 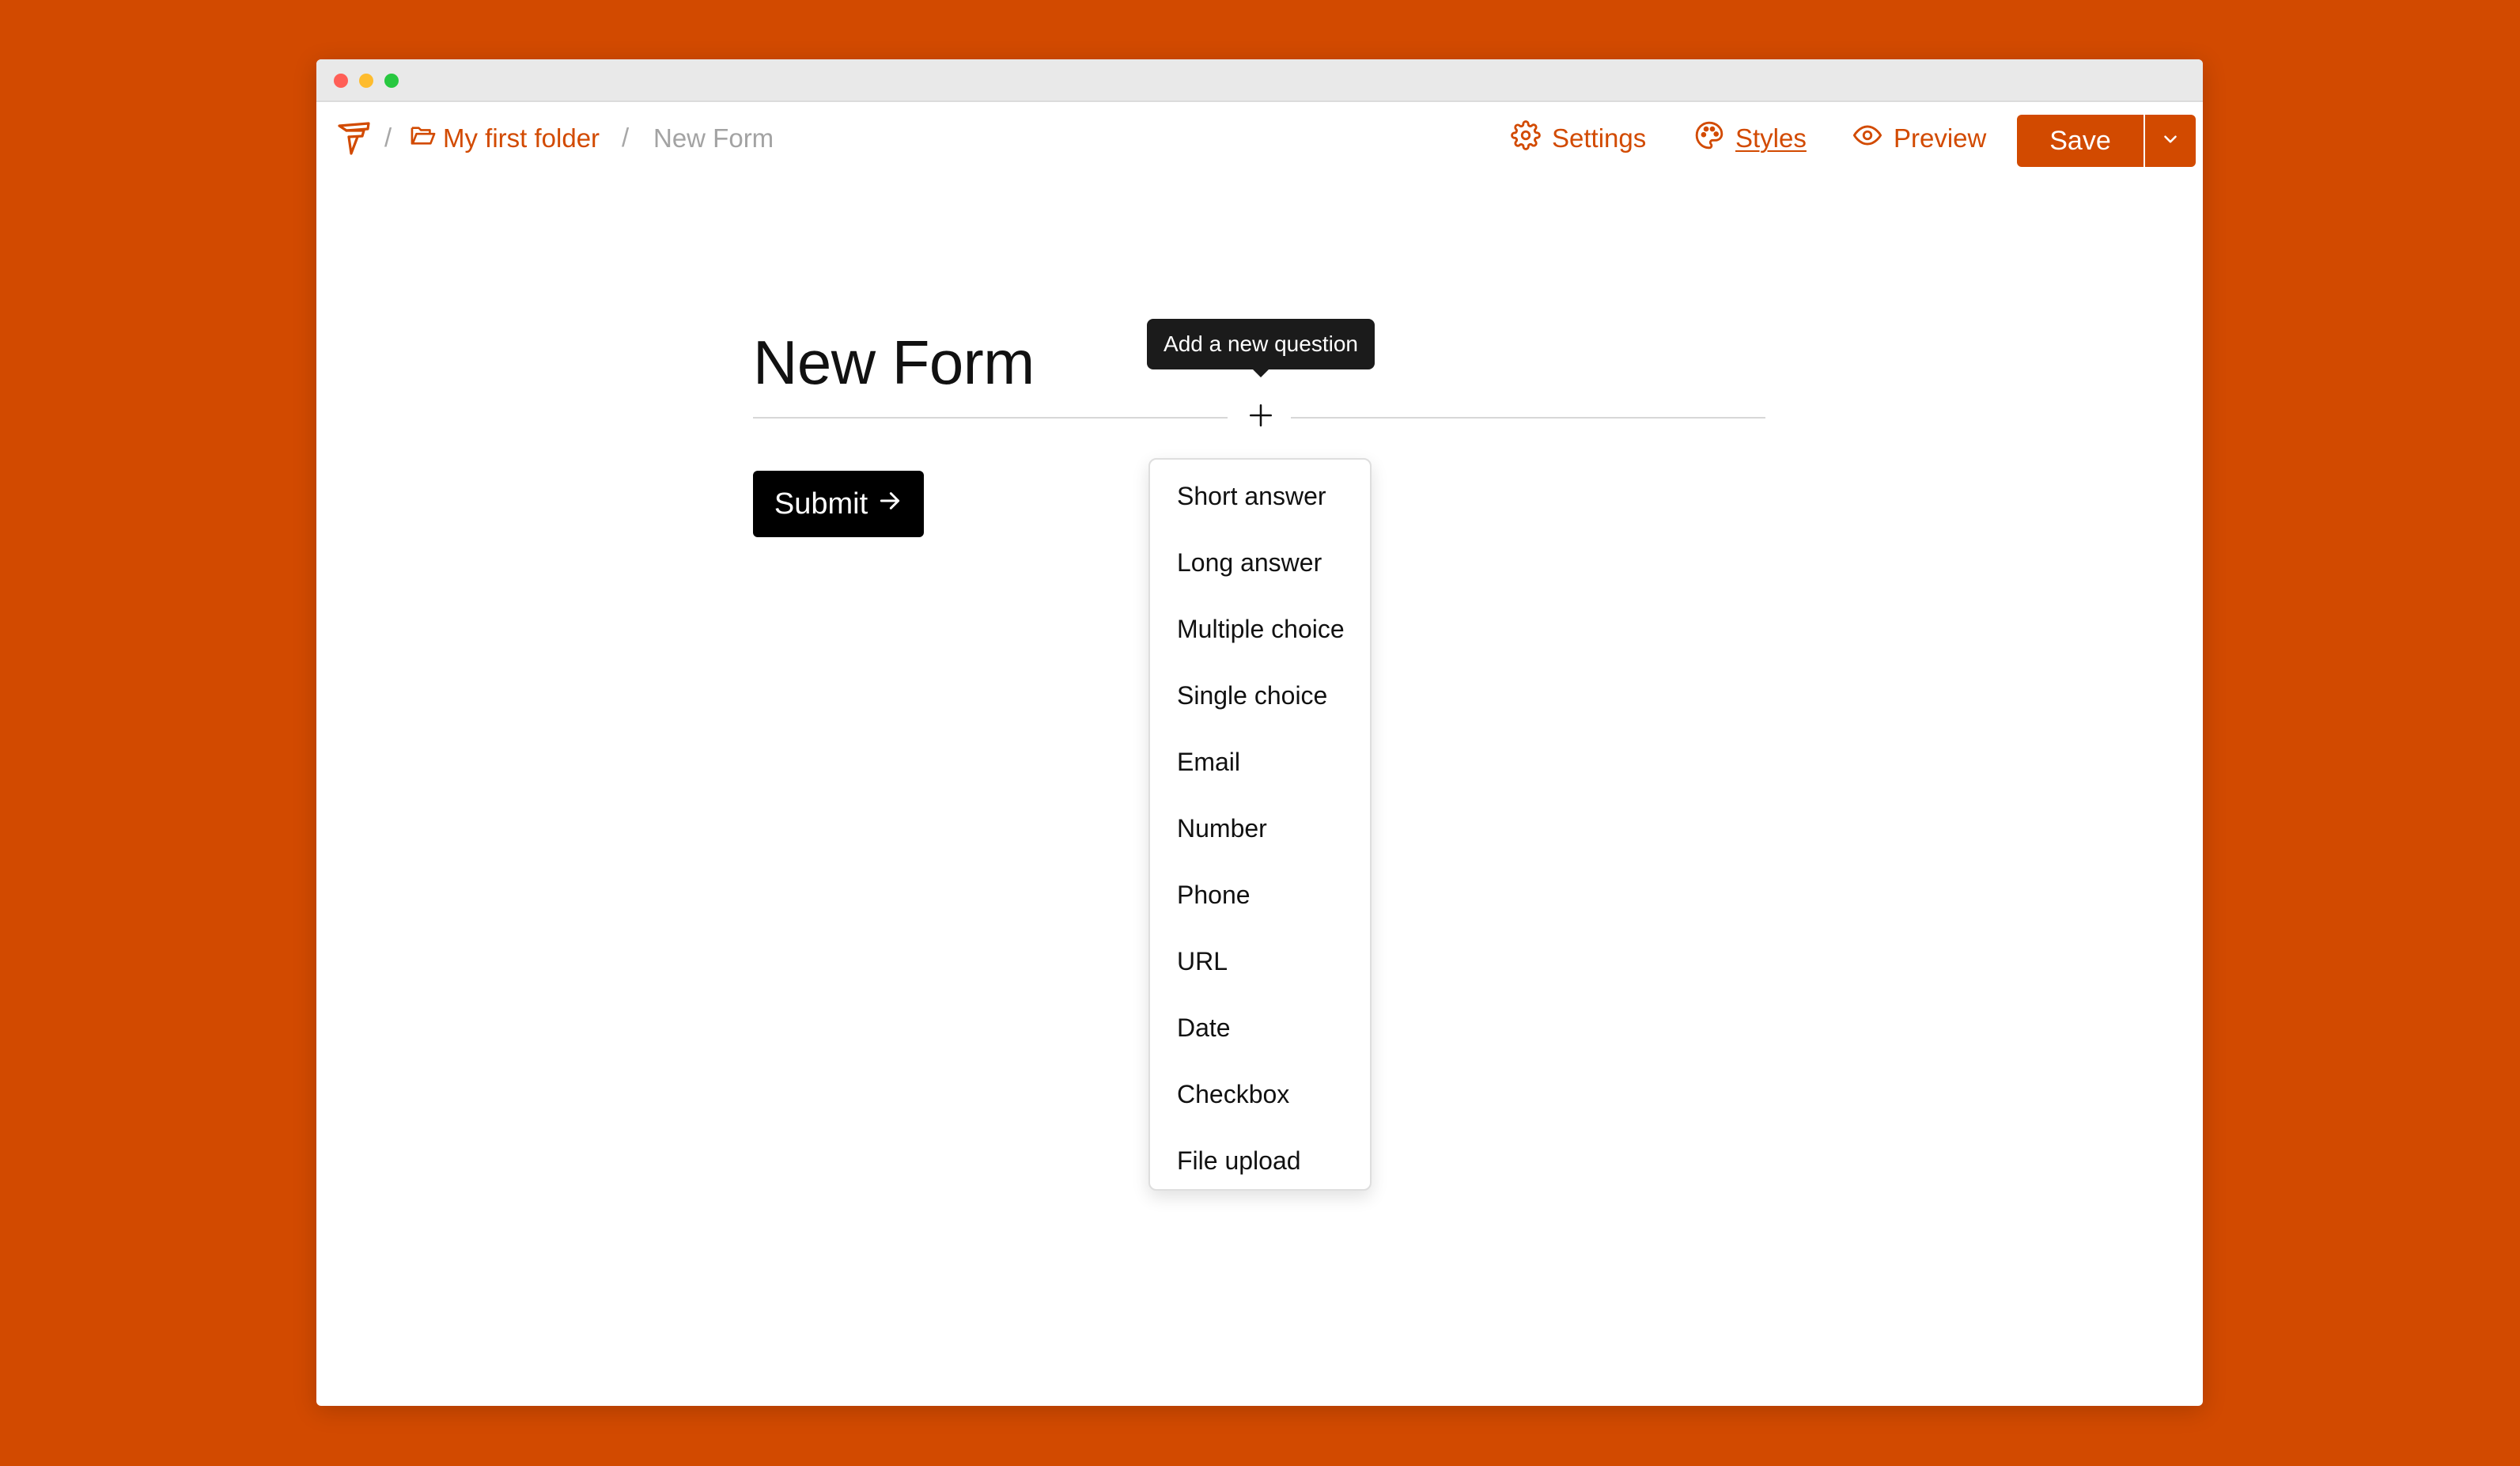 I want to click on save-options-dropdown, so click(x=2170, y=141).